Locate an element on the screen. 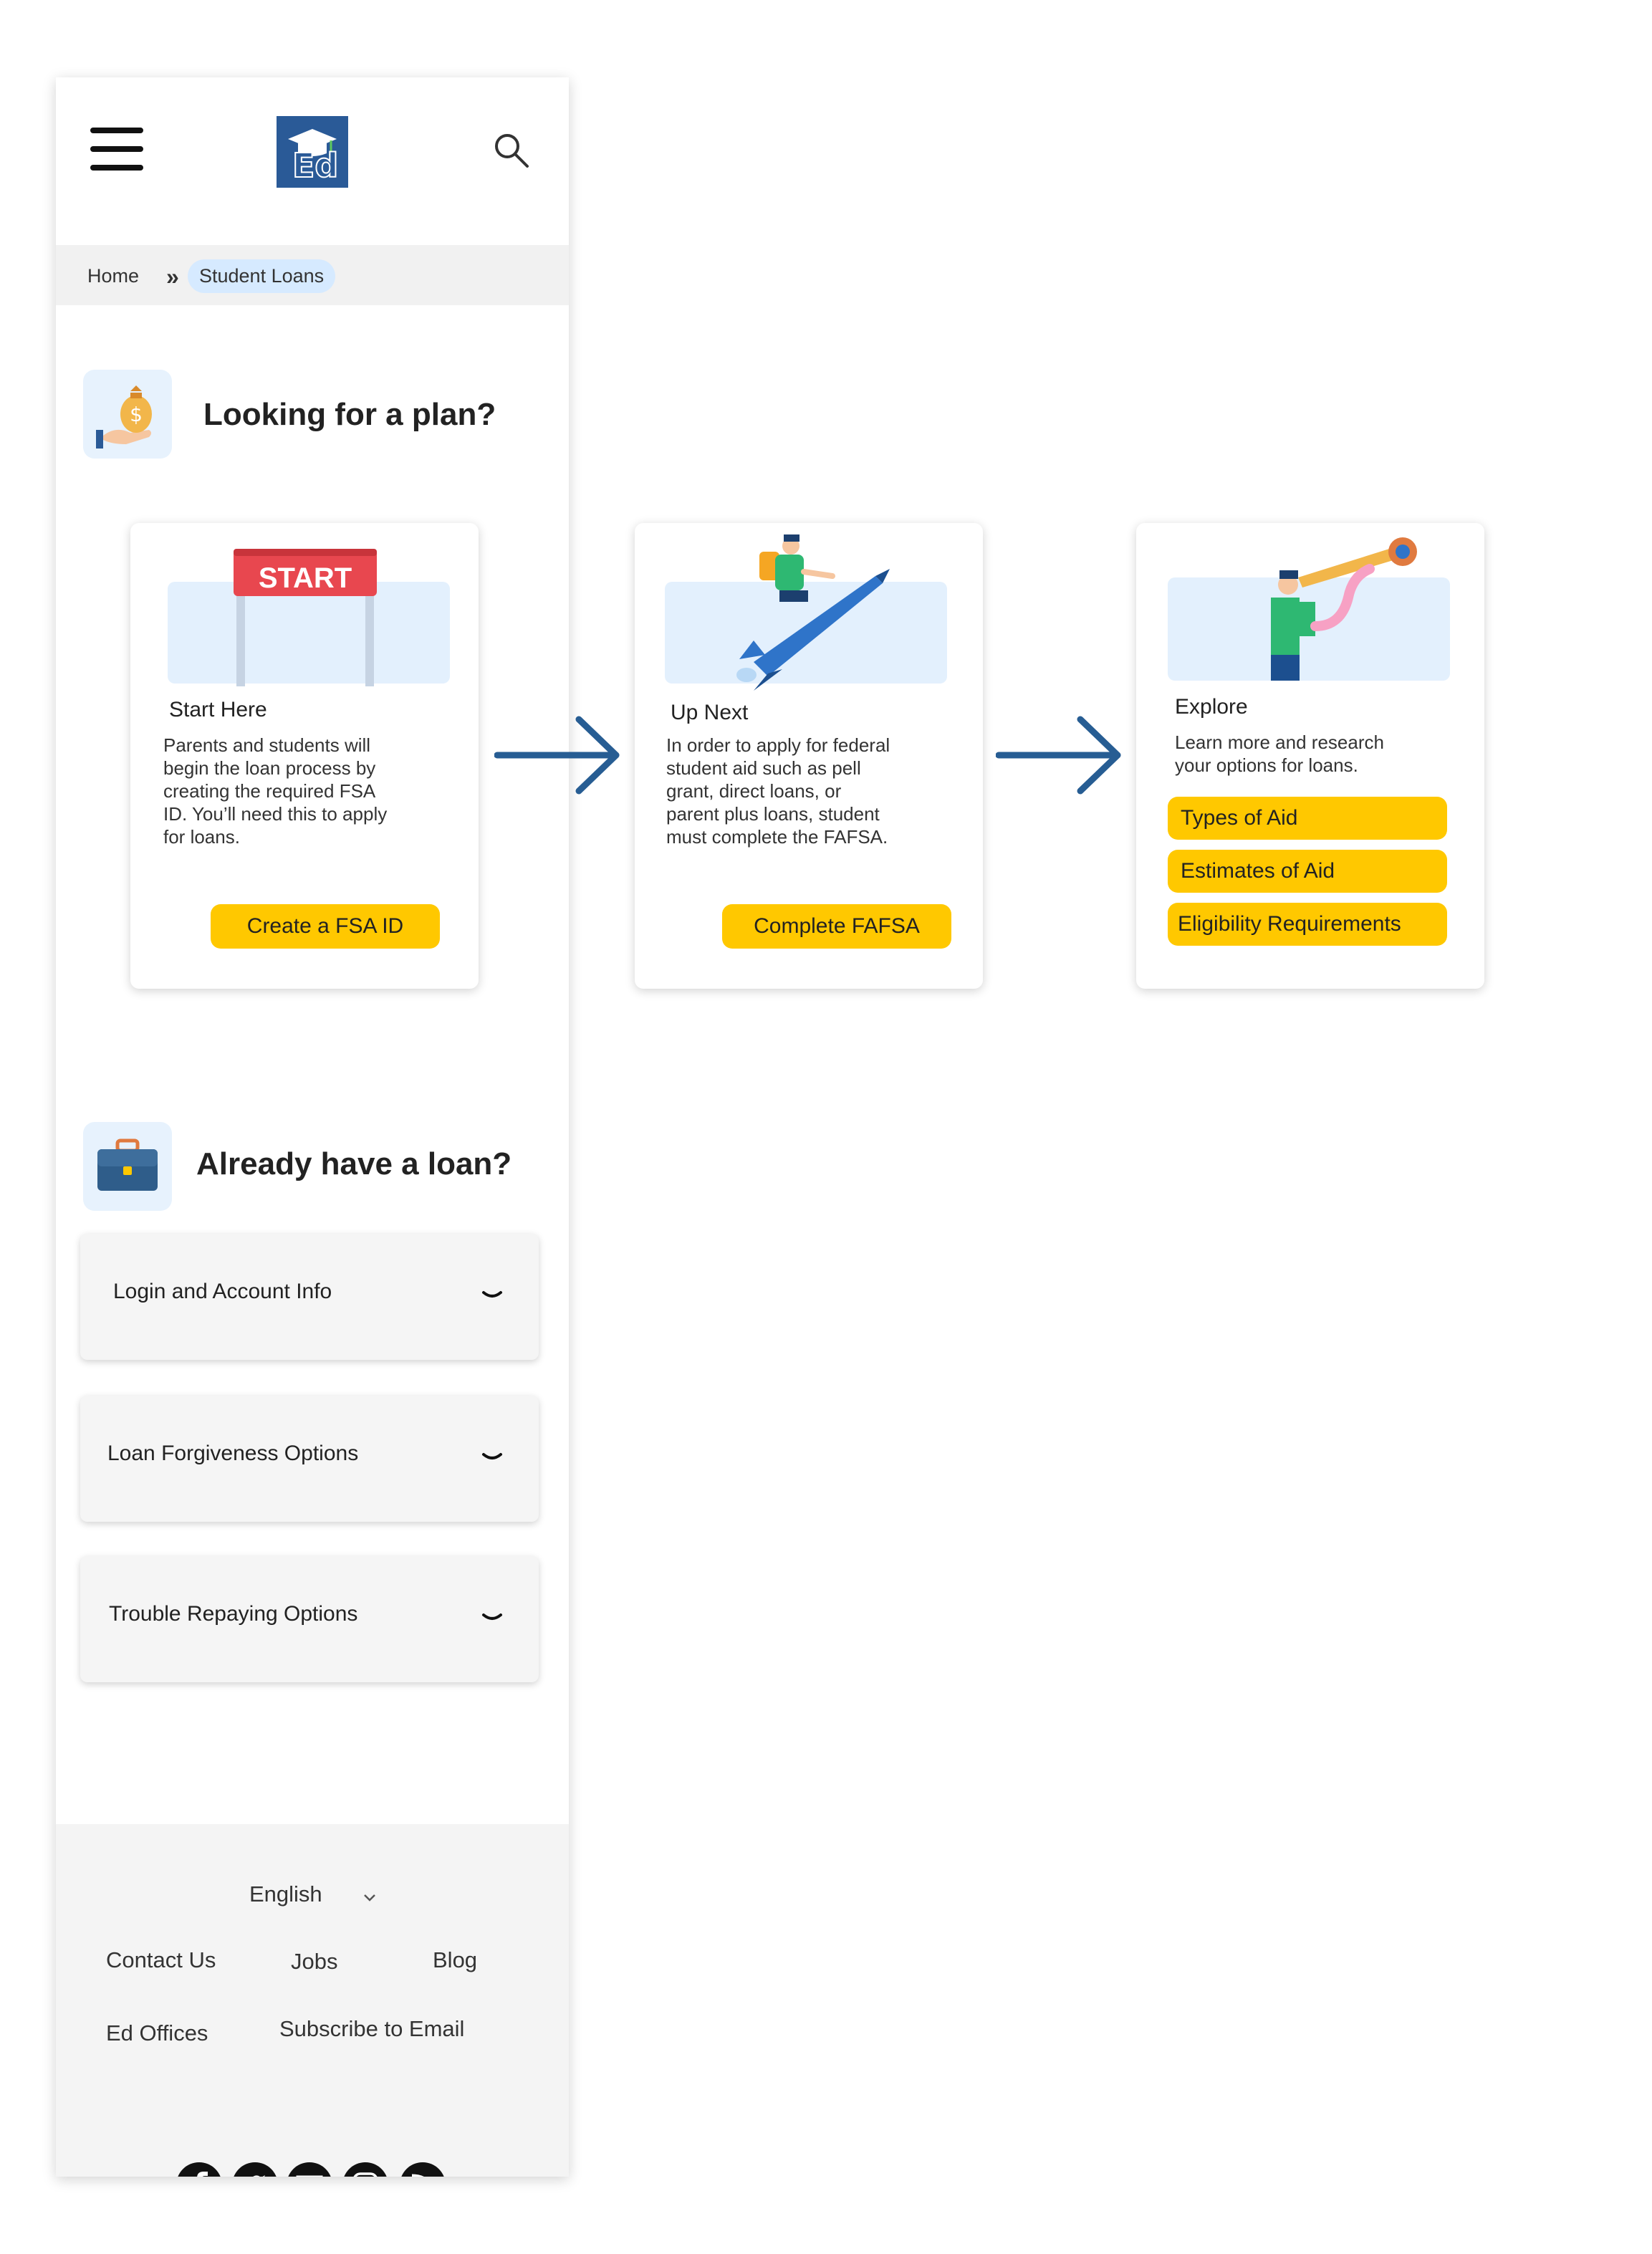  hamburger-menu-icon is located at coordinates (116, 149).